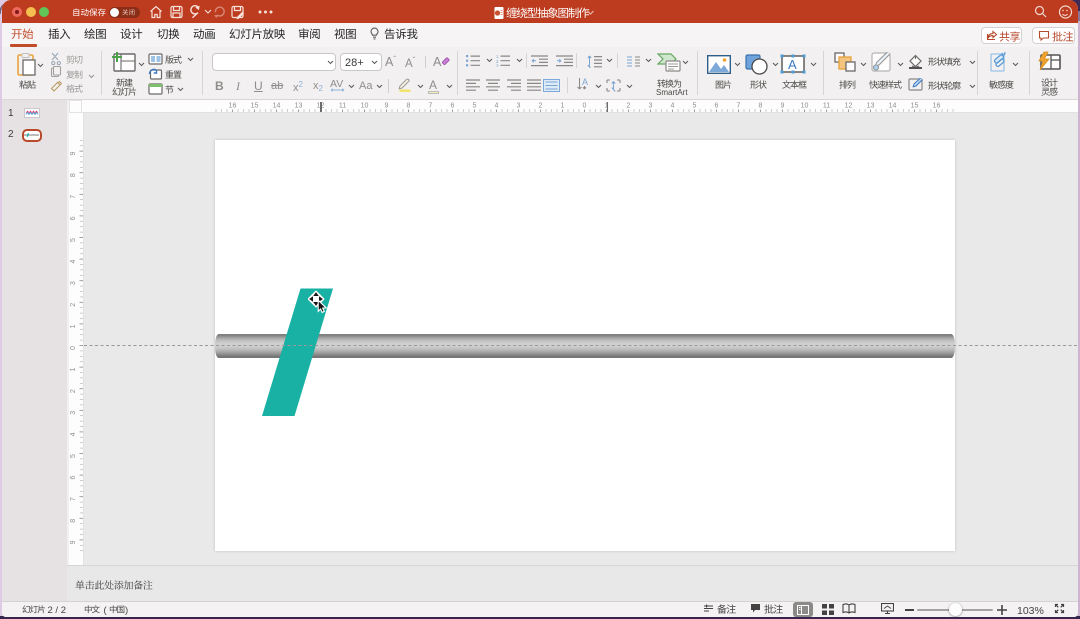 The image size is (1080, 619). Describe the element at coordinates (849, 106) in the screenshot. I see `svg-text: 12` at that location.